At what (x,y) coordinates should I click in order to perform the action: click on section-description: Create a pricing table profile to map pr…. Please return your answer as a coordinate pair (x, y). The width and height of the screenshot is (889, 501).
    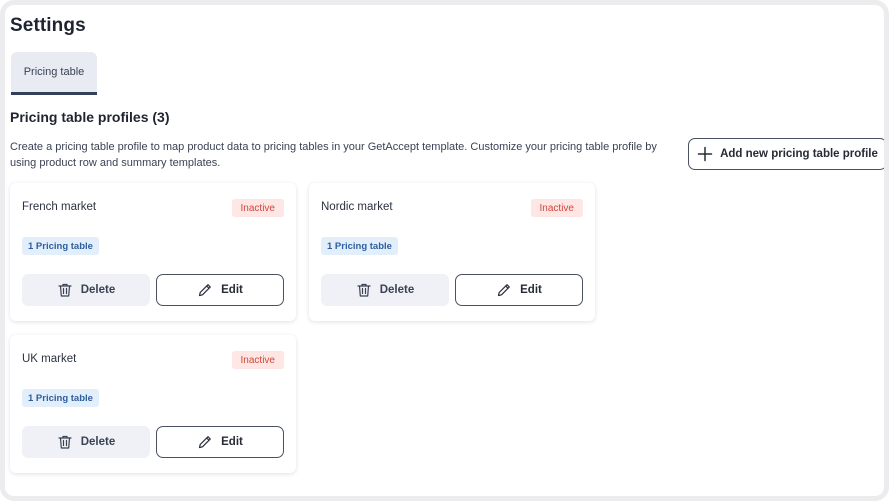
    Looking at the image, I should click on (333, 155).